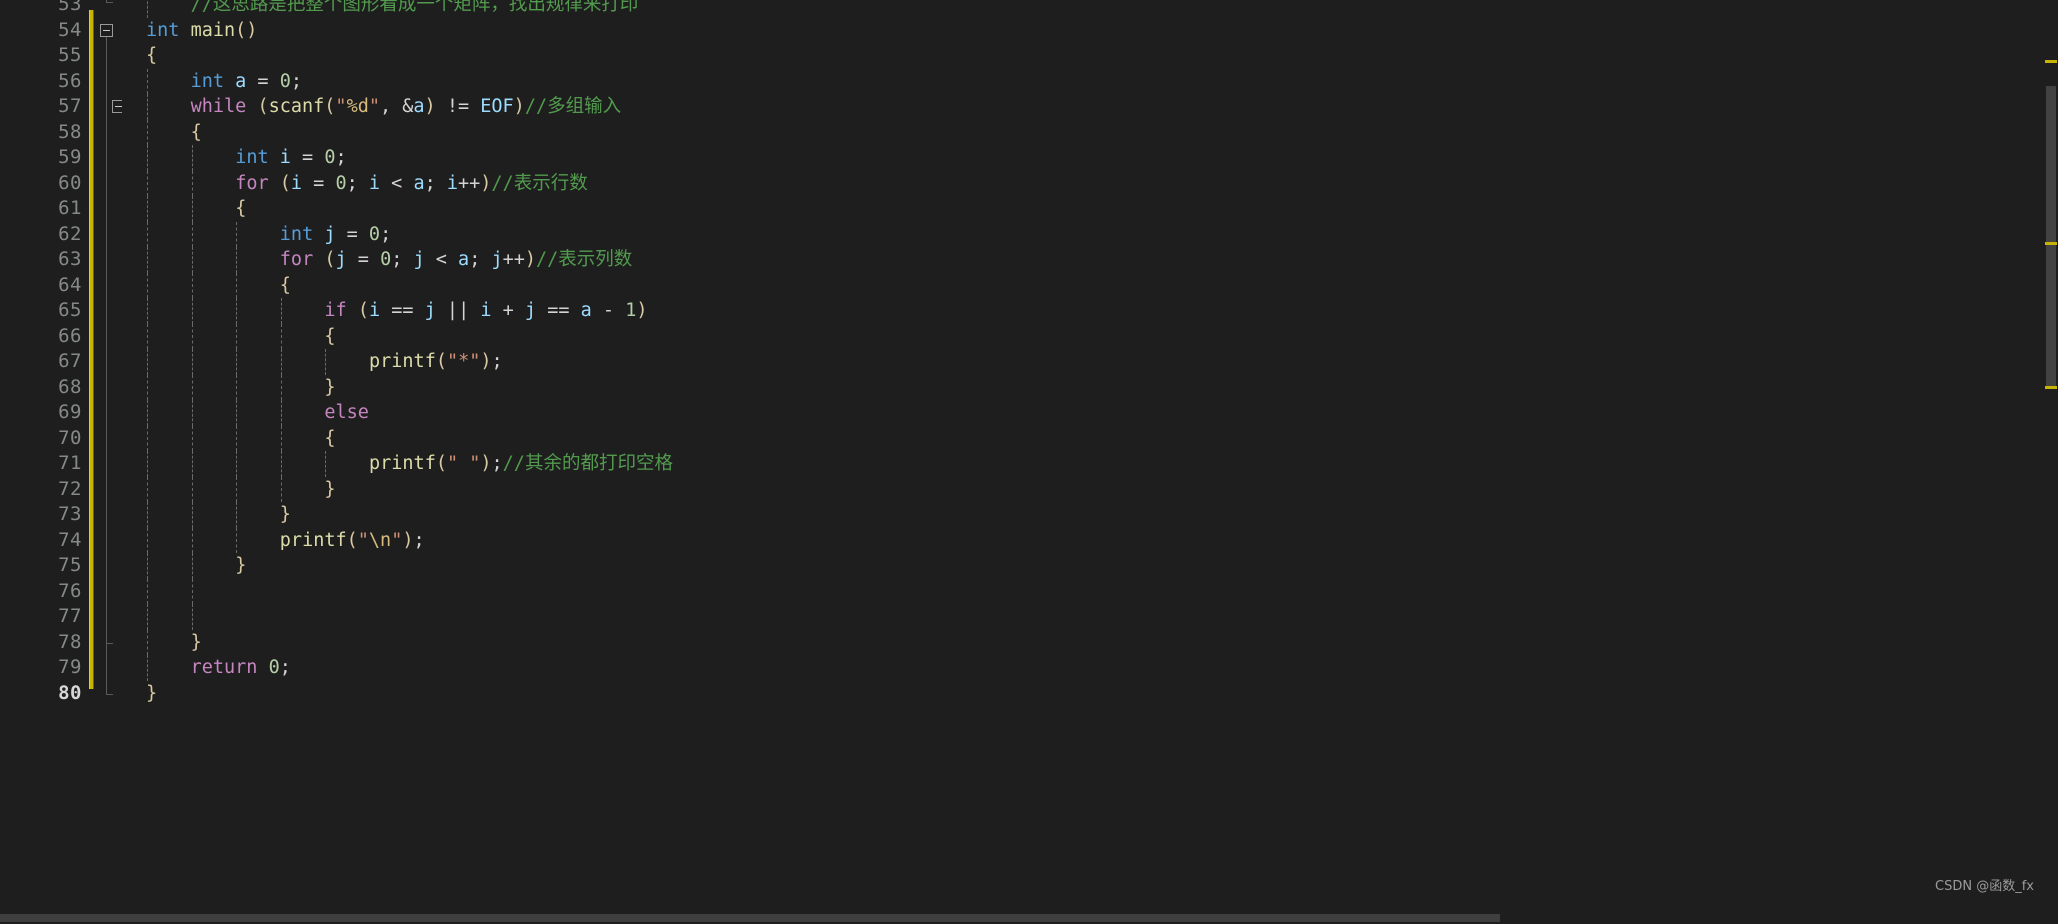 The image size is (2058, 924). Describe the element at coordinates (1090, 413) in the screenshot. I see `code-line: else` at that location.